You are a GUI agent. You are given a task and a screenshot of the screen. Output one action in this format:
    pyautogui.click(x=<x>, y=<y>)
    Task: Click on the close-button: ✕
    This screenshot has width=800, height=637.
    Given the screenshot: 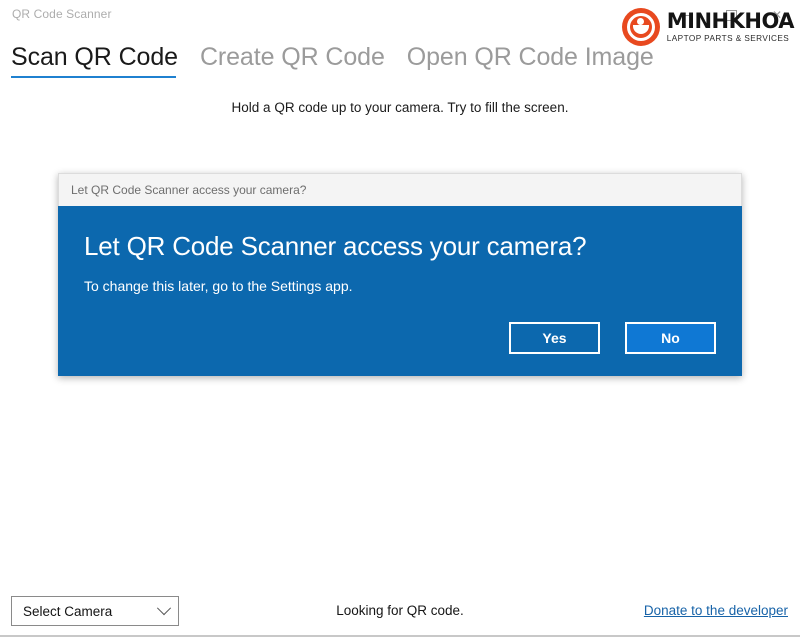 What is the action you would take?
    pyautogui.click(x=777, y=15)
    